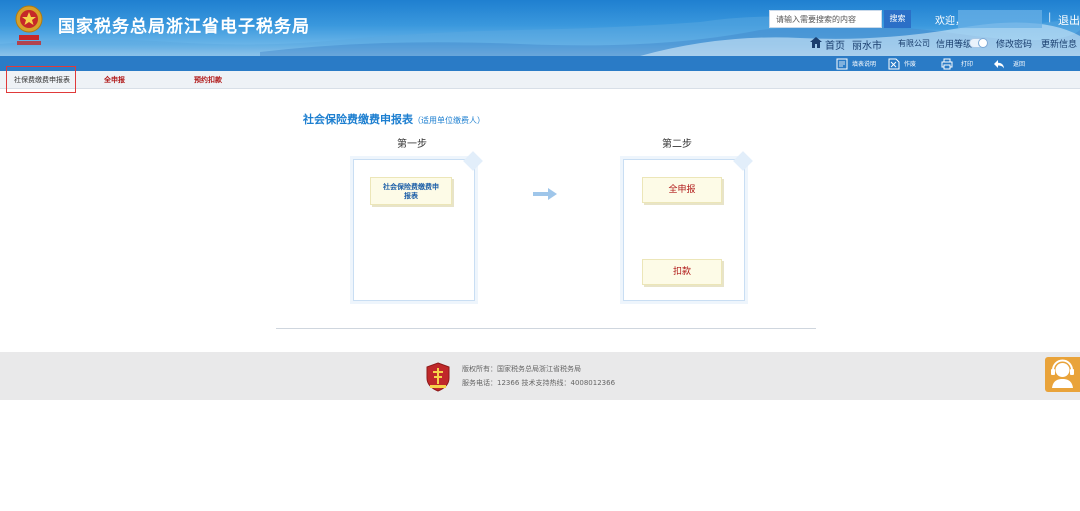  Describe the element at coordinates (957, 63) in the screenshot. I see `print-button: 打印` at that location.